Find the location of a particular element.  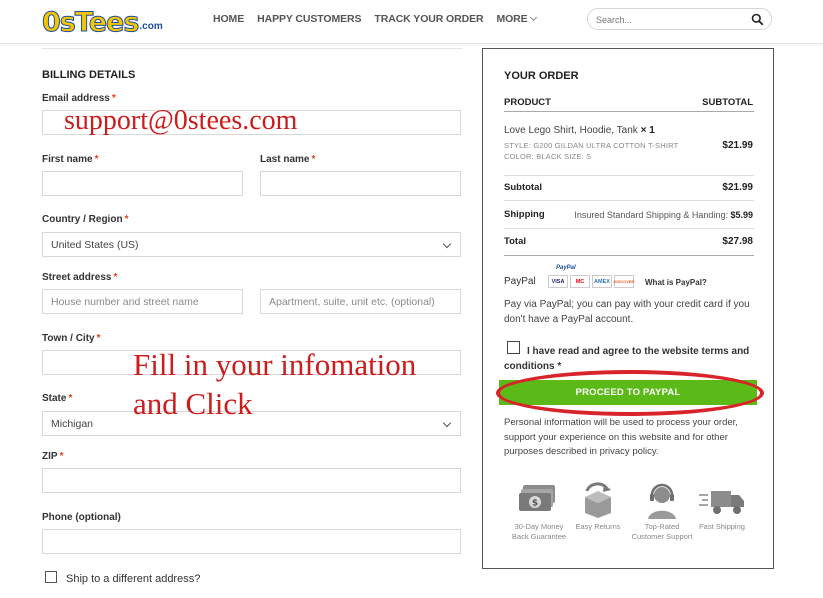

street-address-field is located at coordinates (142, 301).